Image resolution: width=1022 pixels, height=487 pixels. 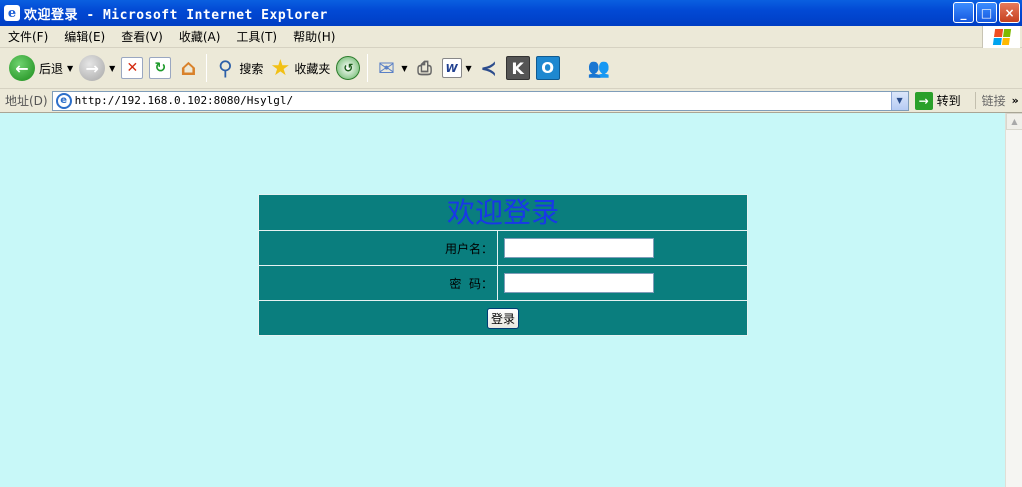 I want to click on favorites-button: ★ 收藏夹, so click(x=299, y=68).